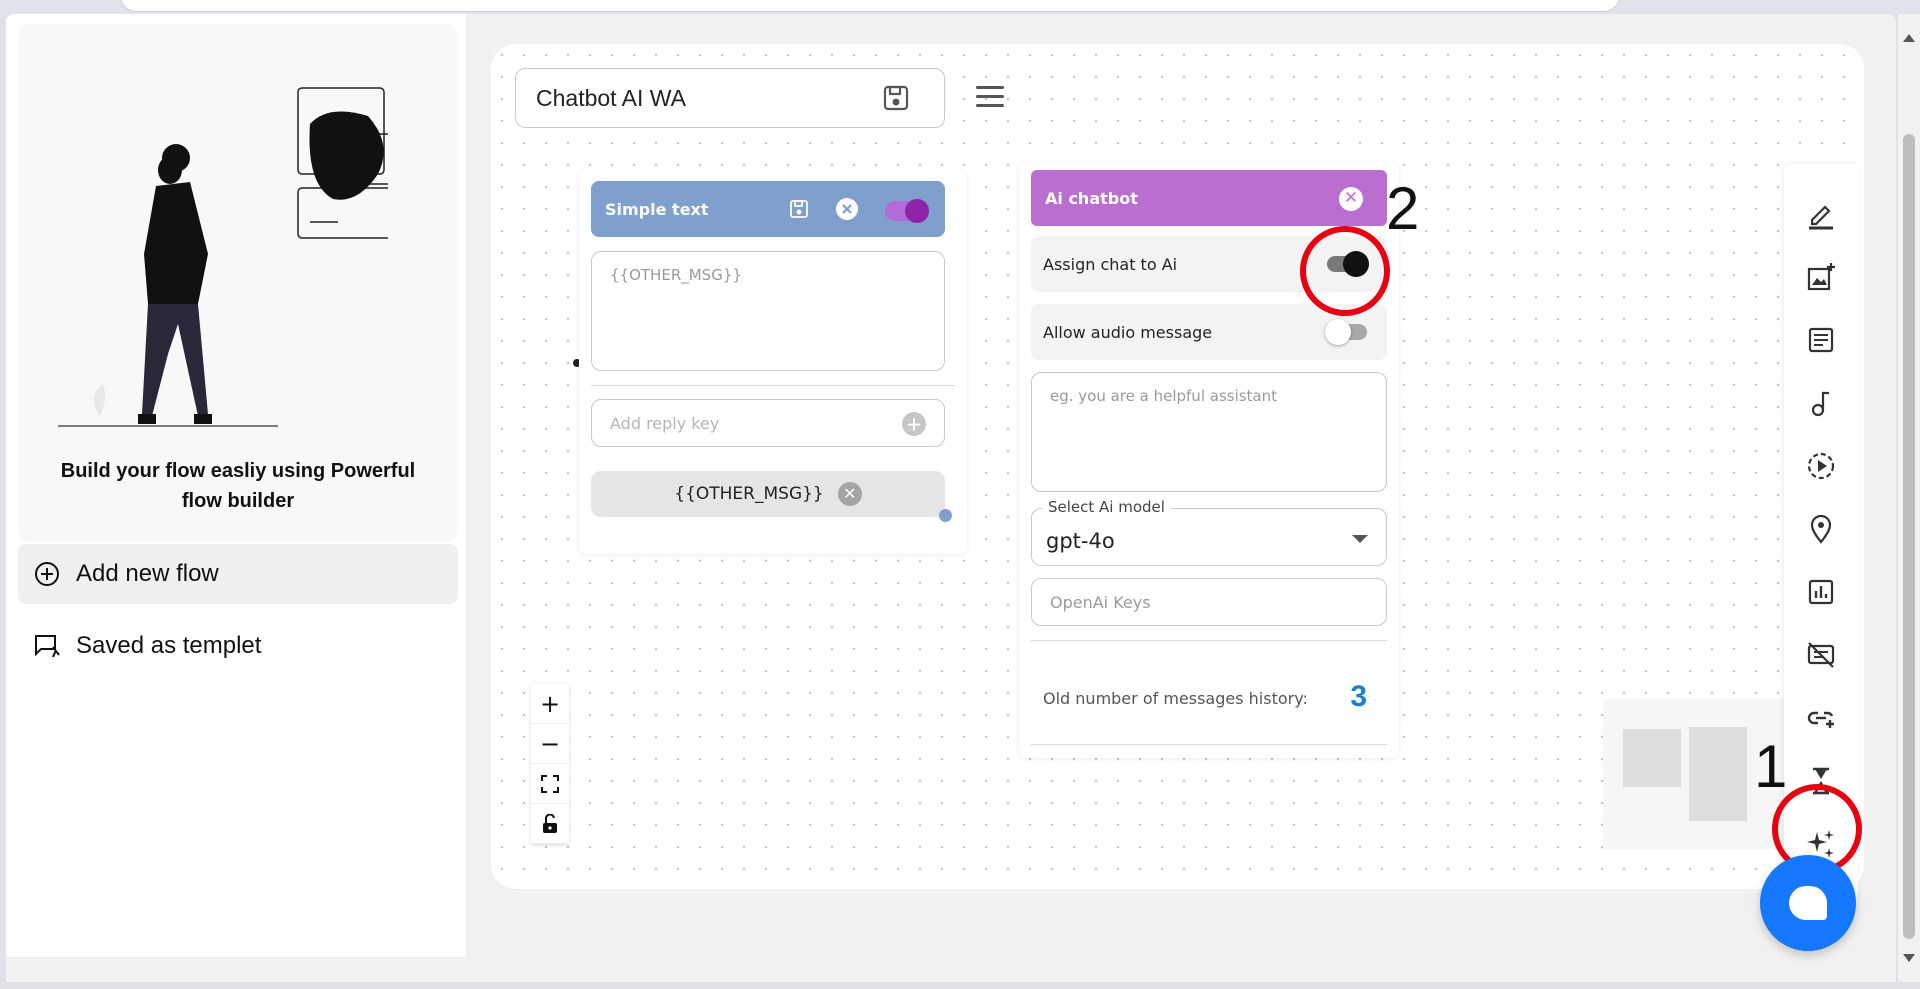  What do you see at coordinates (991, 98) in the screenshot?
I see `menu-icon` at bounding box center [991, 98].